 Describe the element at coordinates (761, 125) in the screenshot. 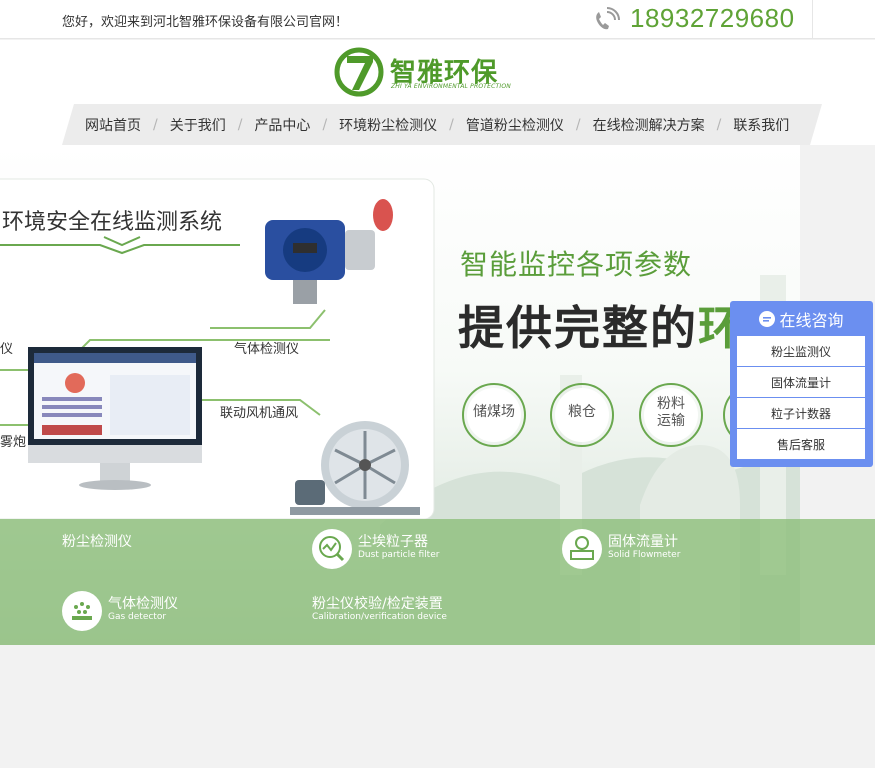

I see `nav-item-contact: 联系我们` at that location.